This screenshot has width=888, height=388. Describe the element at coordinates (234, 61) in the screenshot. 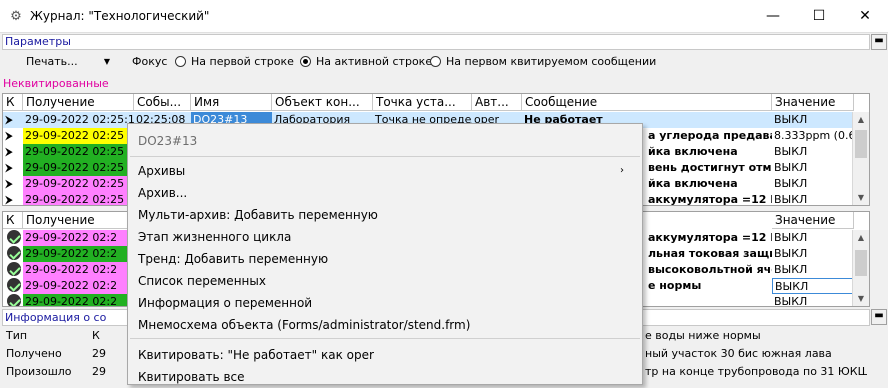

I see `focus-option-first-row: На первой строке` at that location.